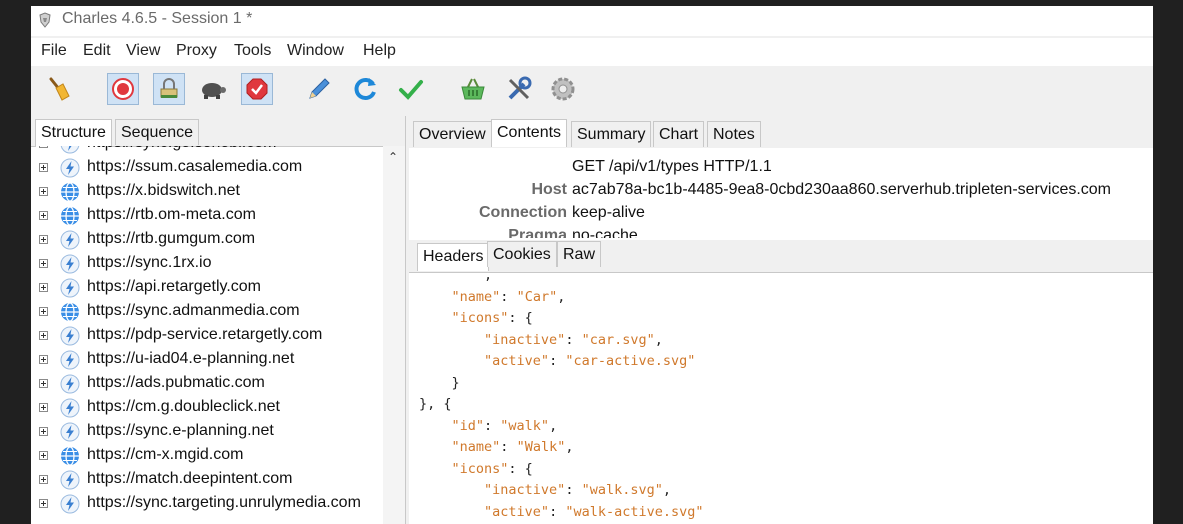 Image resolution: width=1183 pixels, height=524 pixels. I want to click on breakpoint-icon, so click(257, 89).